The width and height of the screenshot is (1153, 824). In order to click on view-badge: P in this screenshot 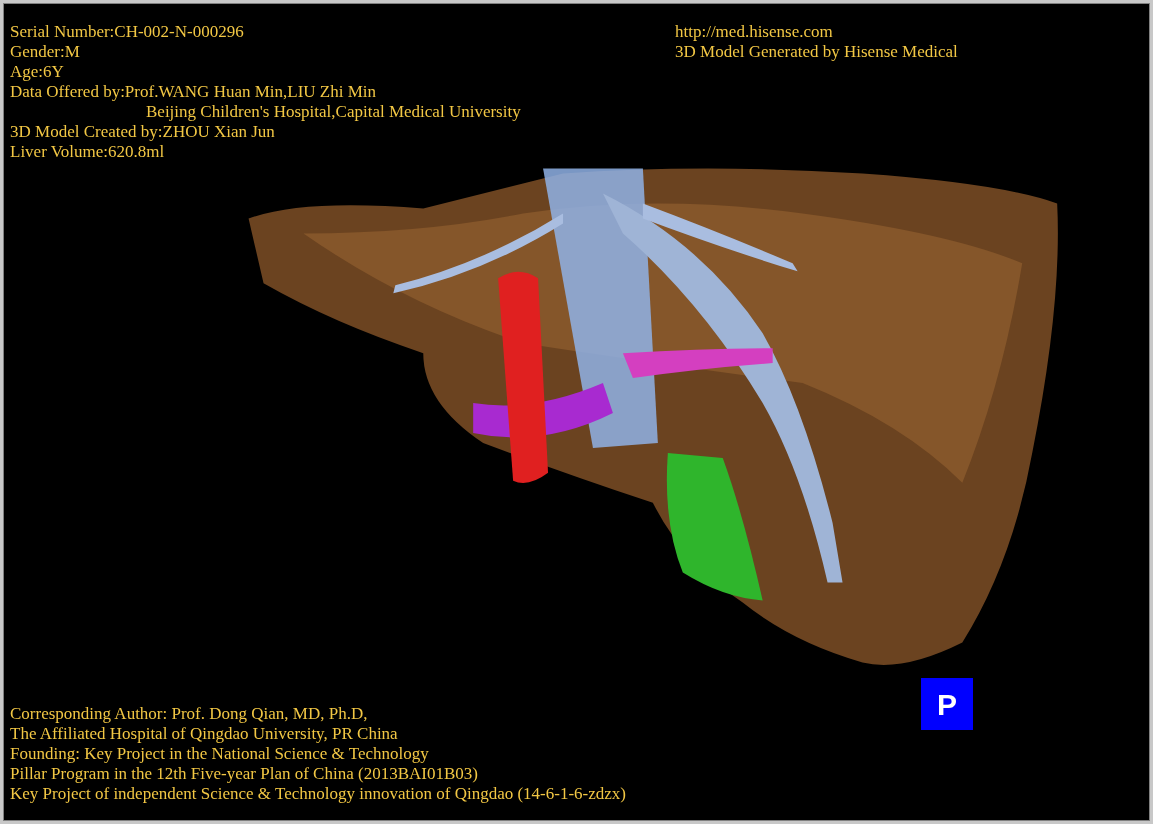, I will do `click(947, 704)`.